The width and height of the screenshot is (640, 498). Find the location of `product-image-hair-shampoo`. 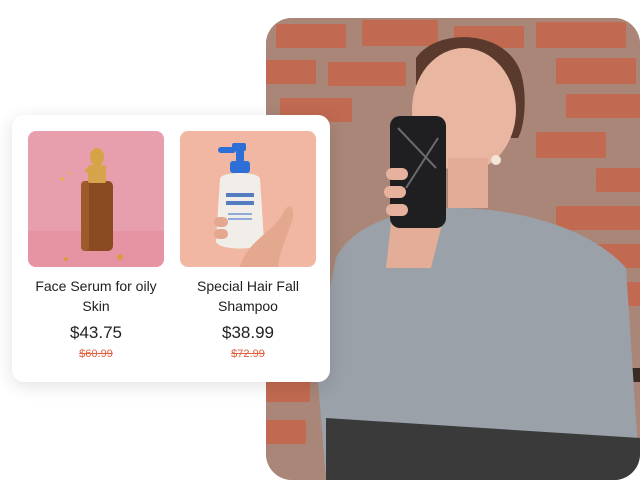

product-image-hair-shampoo is located at coordinates (248, 199).